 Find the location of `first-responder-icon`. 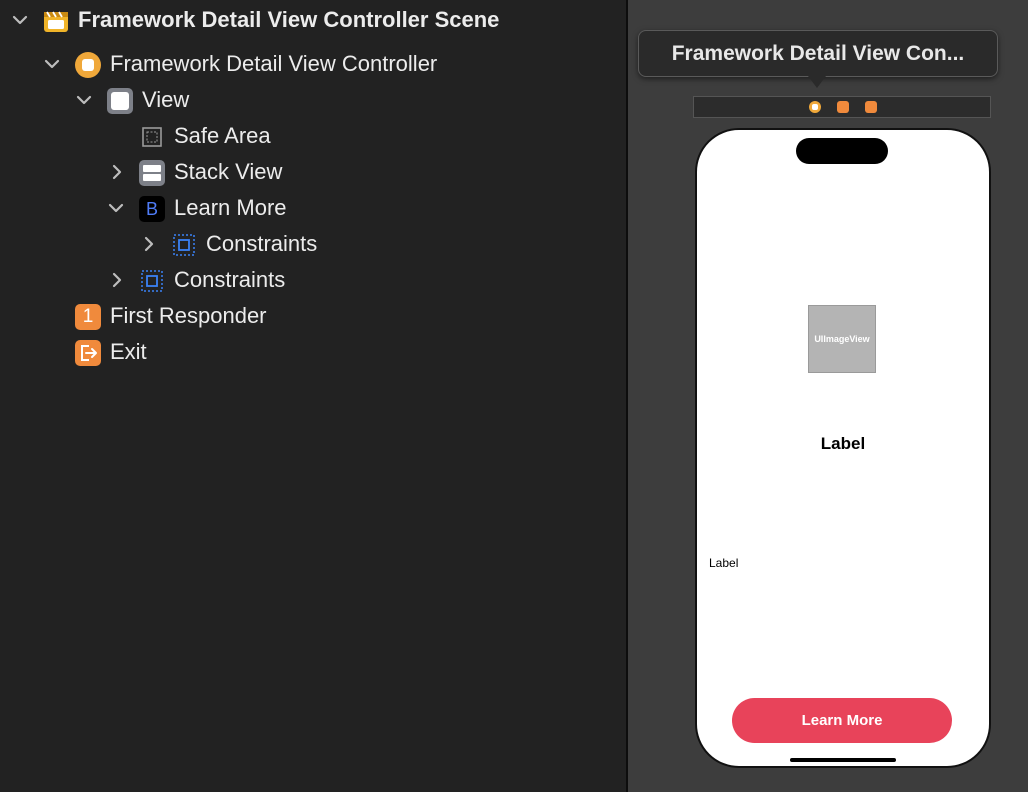

first-responder-icon is located at coordinates (843, 107).